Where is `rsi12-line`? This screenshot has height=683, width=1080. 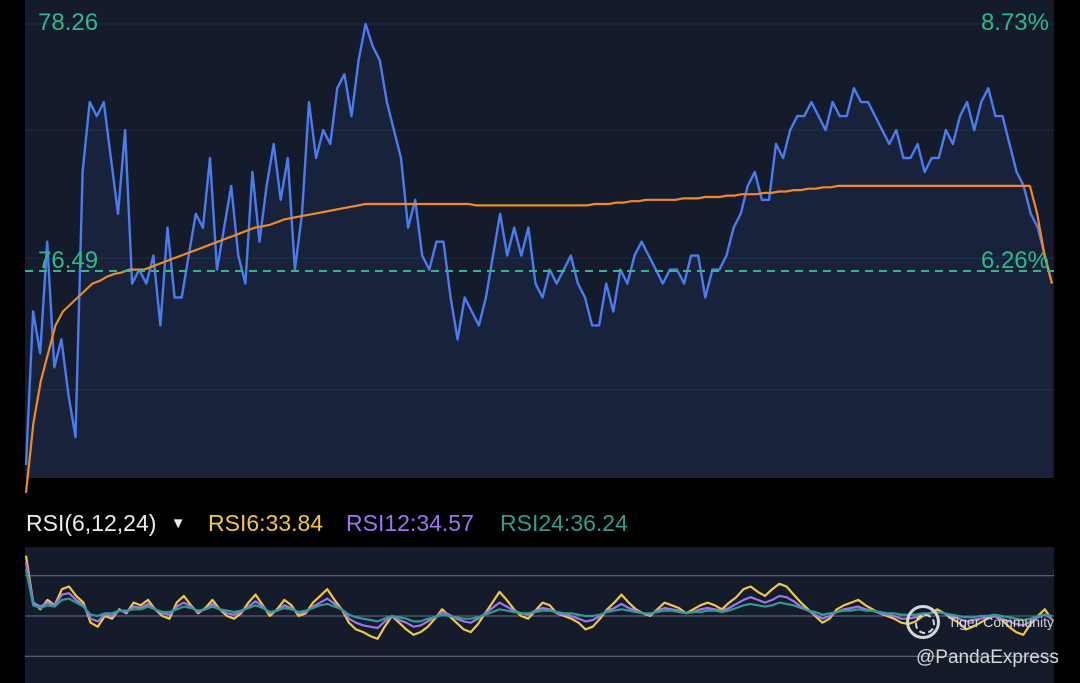 rsi12-line is located at coordinates (538, 596).